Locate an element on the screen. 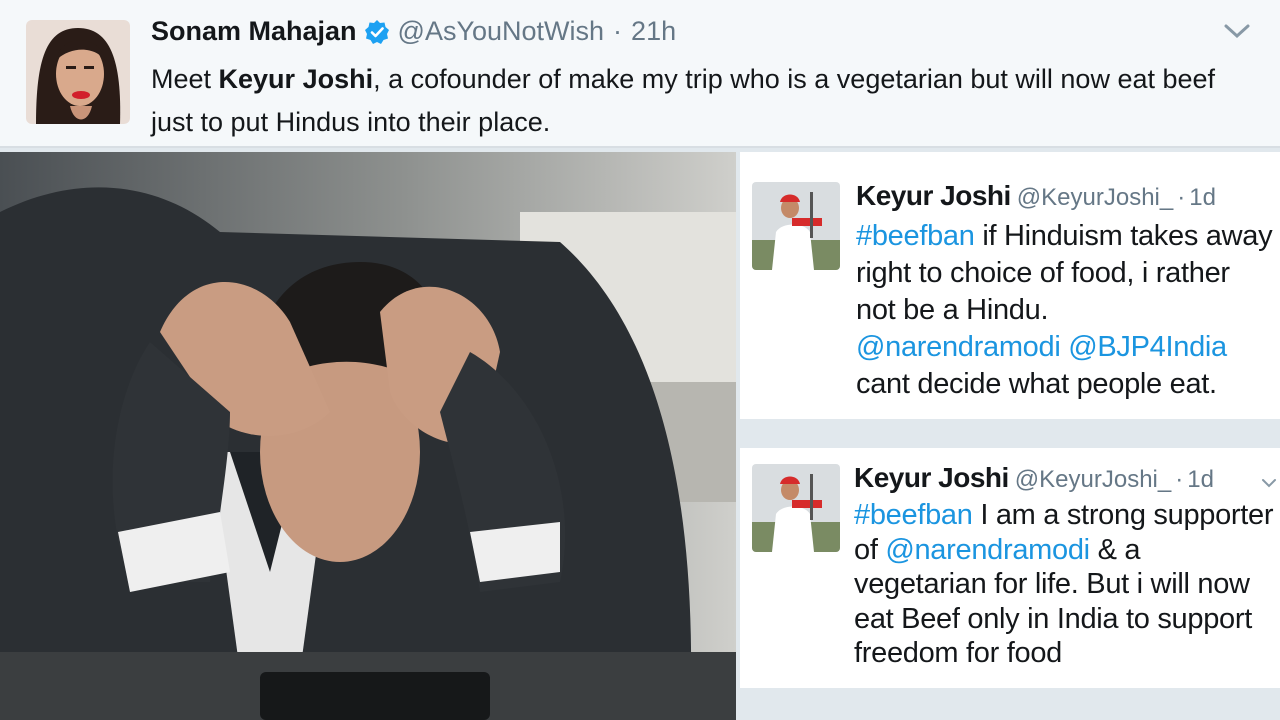 This screenshot has width=1280, height=720. tweet-timestamp: 21h is located at coordinates (653, 31).